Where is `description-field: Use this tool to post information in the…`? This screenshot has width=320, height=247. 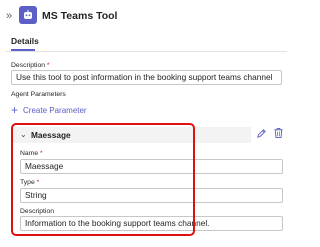 description-field: Use this tool to post information in the… is located at coordinates (146, 77).